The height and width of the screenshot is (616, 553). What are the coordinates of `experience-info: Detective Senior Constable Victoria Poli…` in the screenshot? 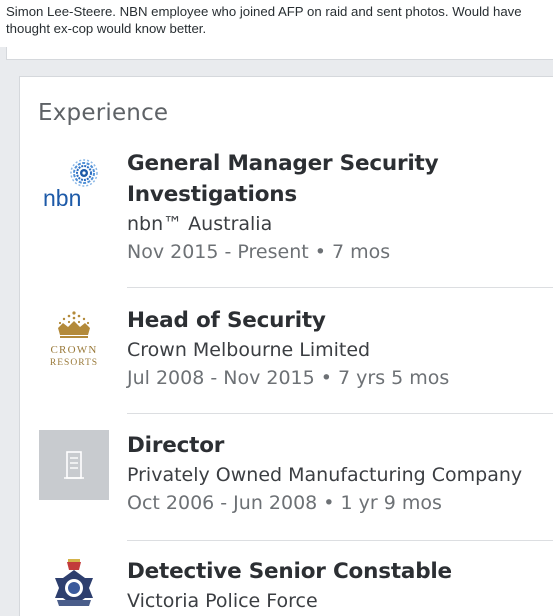 It's located at (340, 585).